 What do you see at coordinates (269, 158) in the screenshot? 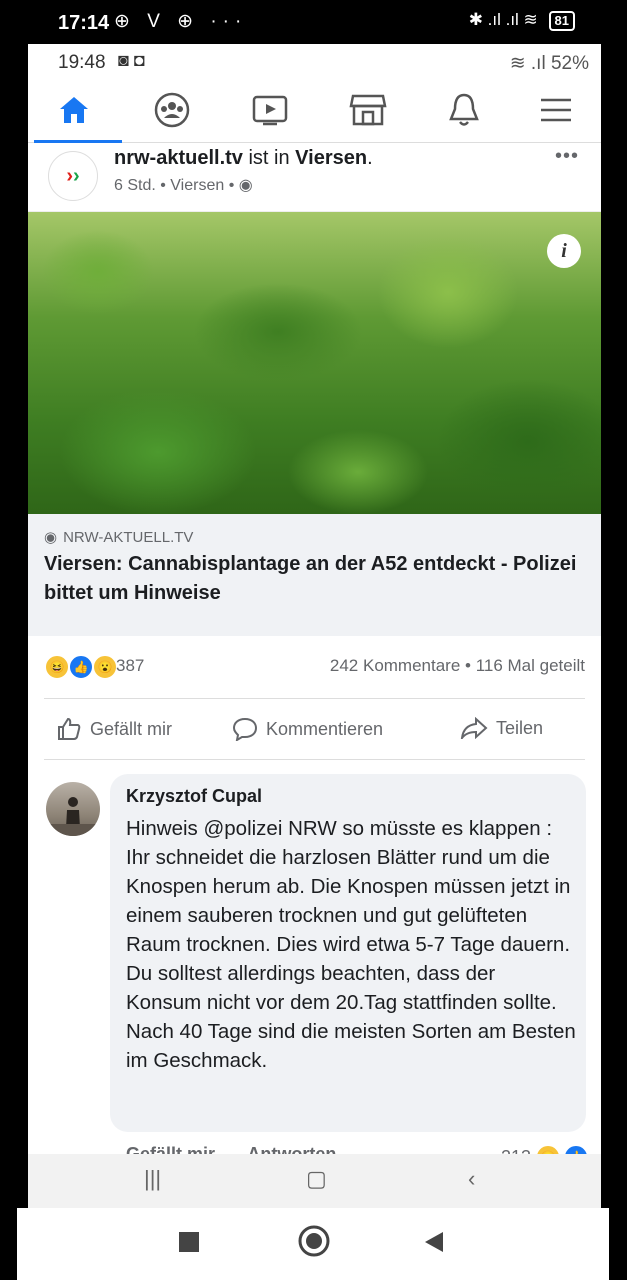
I see `checkin-text: ist in` at bounding box center [269, 158].